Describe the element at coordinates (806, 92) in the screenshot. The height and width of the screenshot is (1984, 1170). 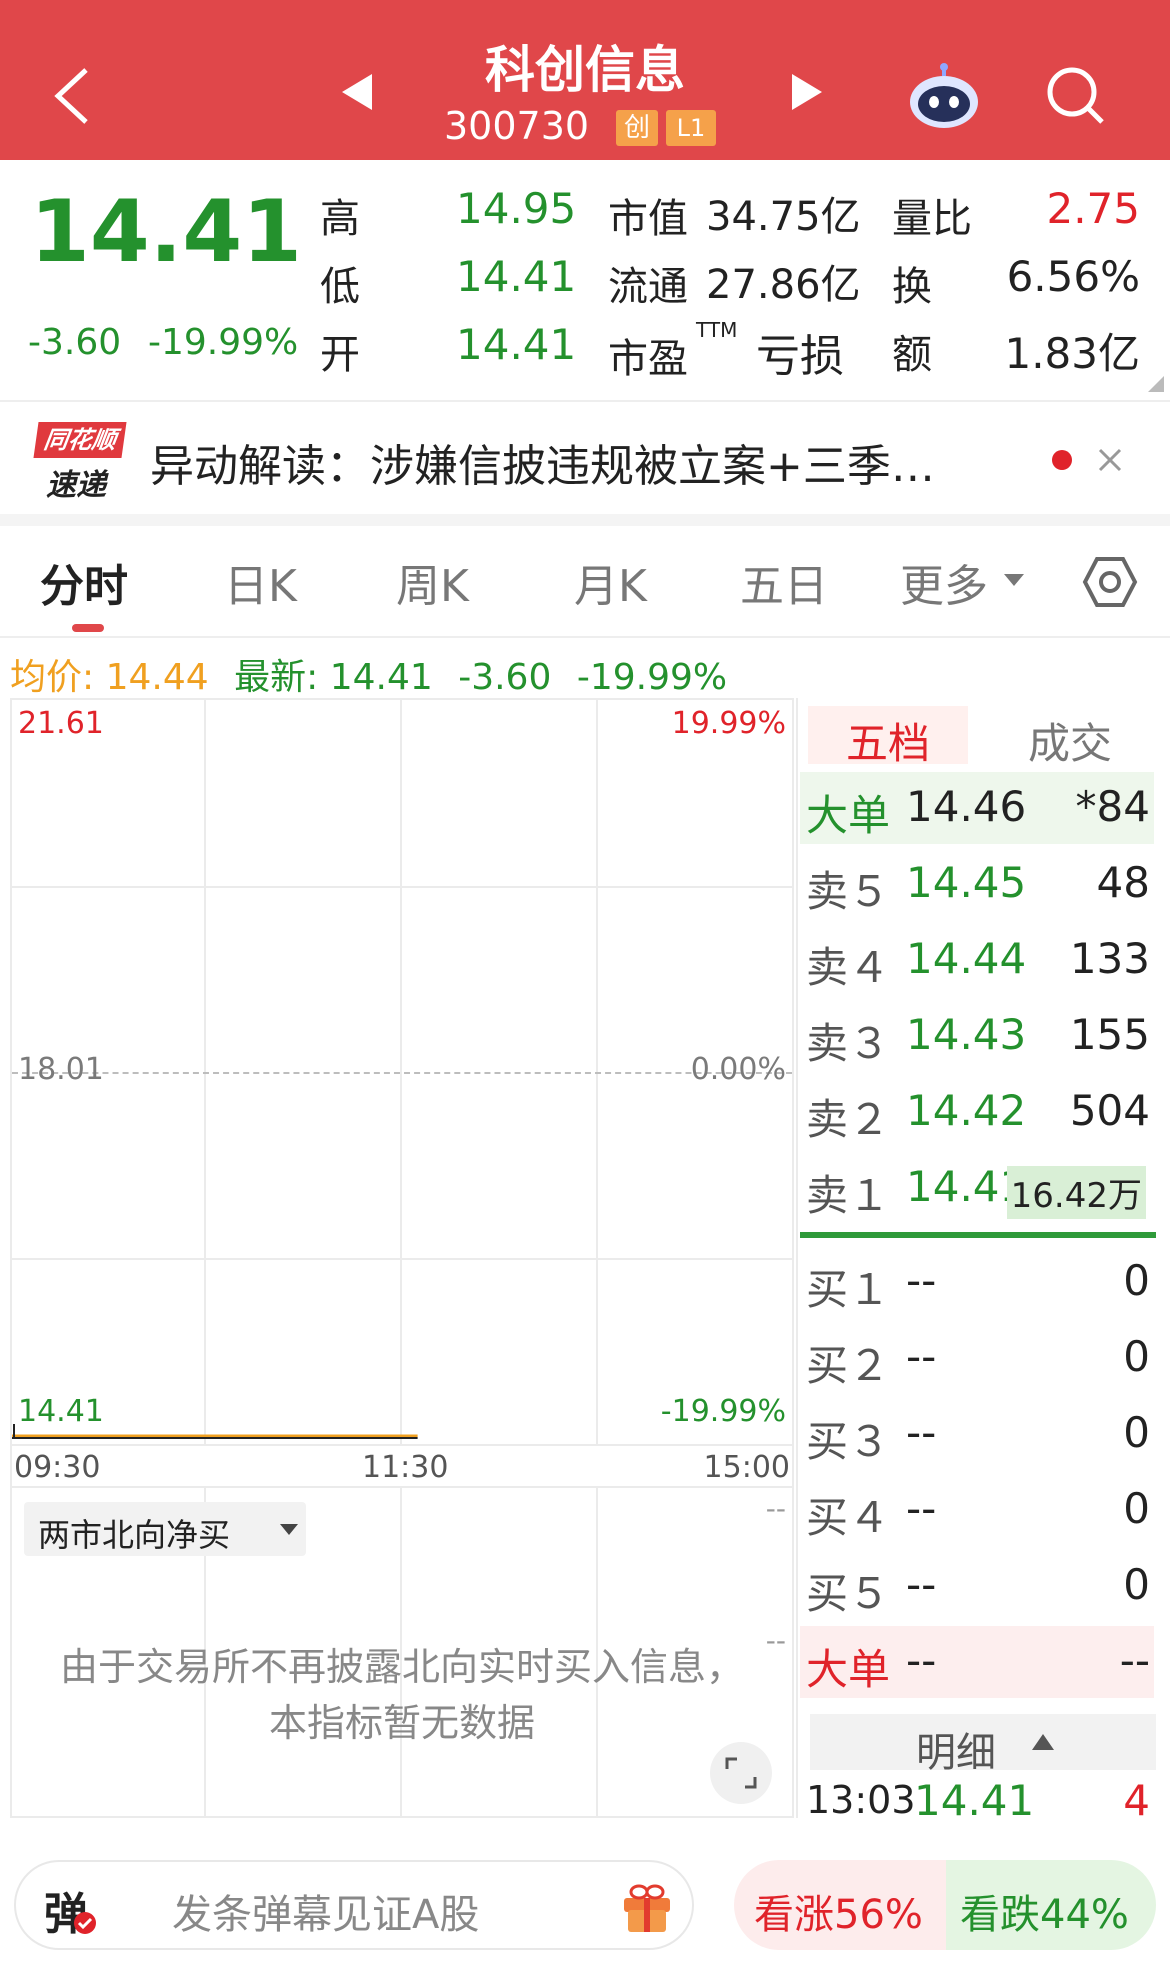
I see `next-stock-icon` at that location.